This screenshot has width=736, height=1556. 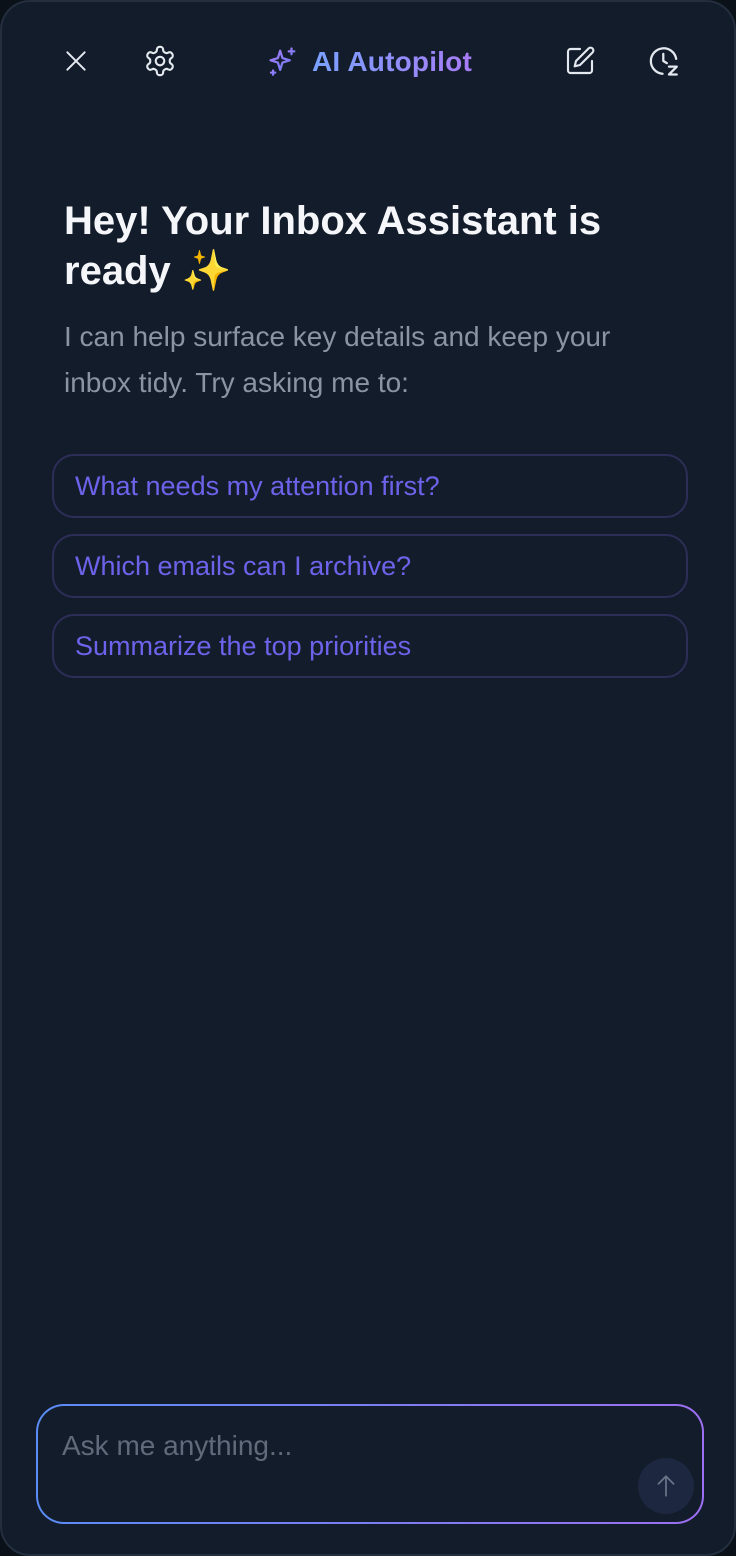 I want to click on composer-body, so click(x=370, y=1464).